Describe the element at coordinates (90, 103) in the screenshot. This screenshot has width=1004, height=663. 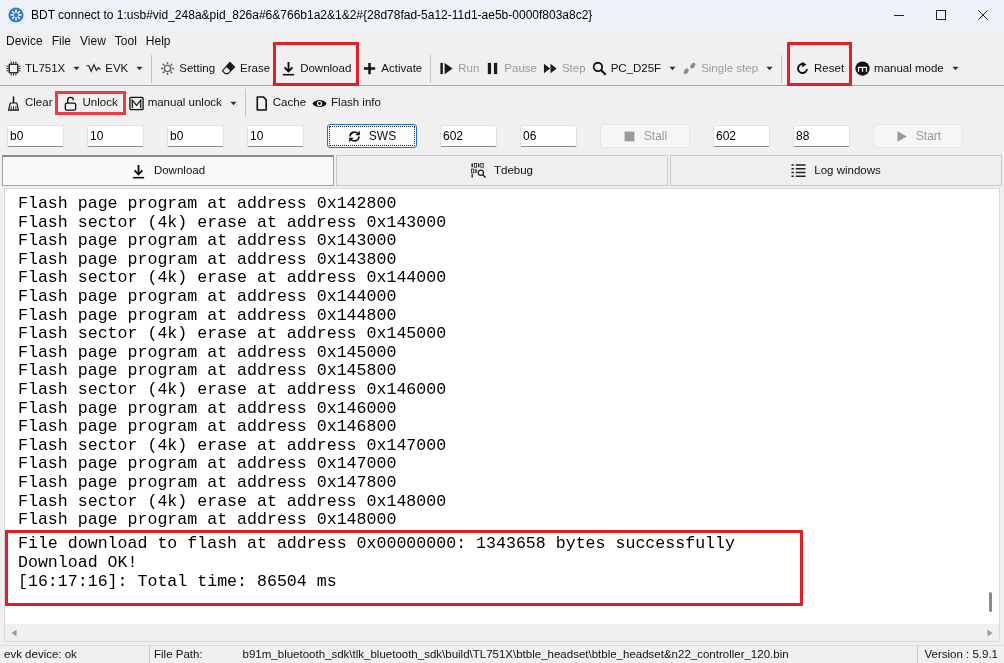
I see `toolbar-button: Unlock` at that location.